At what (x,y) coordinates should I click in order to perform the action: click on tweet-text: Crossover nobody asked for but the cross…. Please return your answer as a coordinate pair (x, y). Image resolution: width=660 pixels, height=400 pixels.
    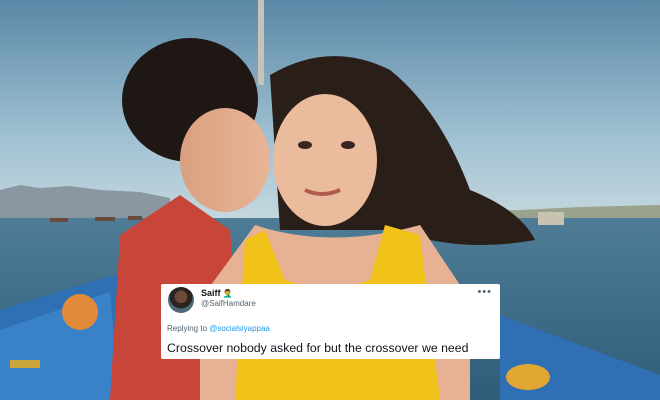
    Looking at the image, I should click on (318, 348).